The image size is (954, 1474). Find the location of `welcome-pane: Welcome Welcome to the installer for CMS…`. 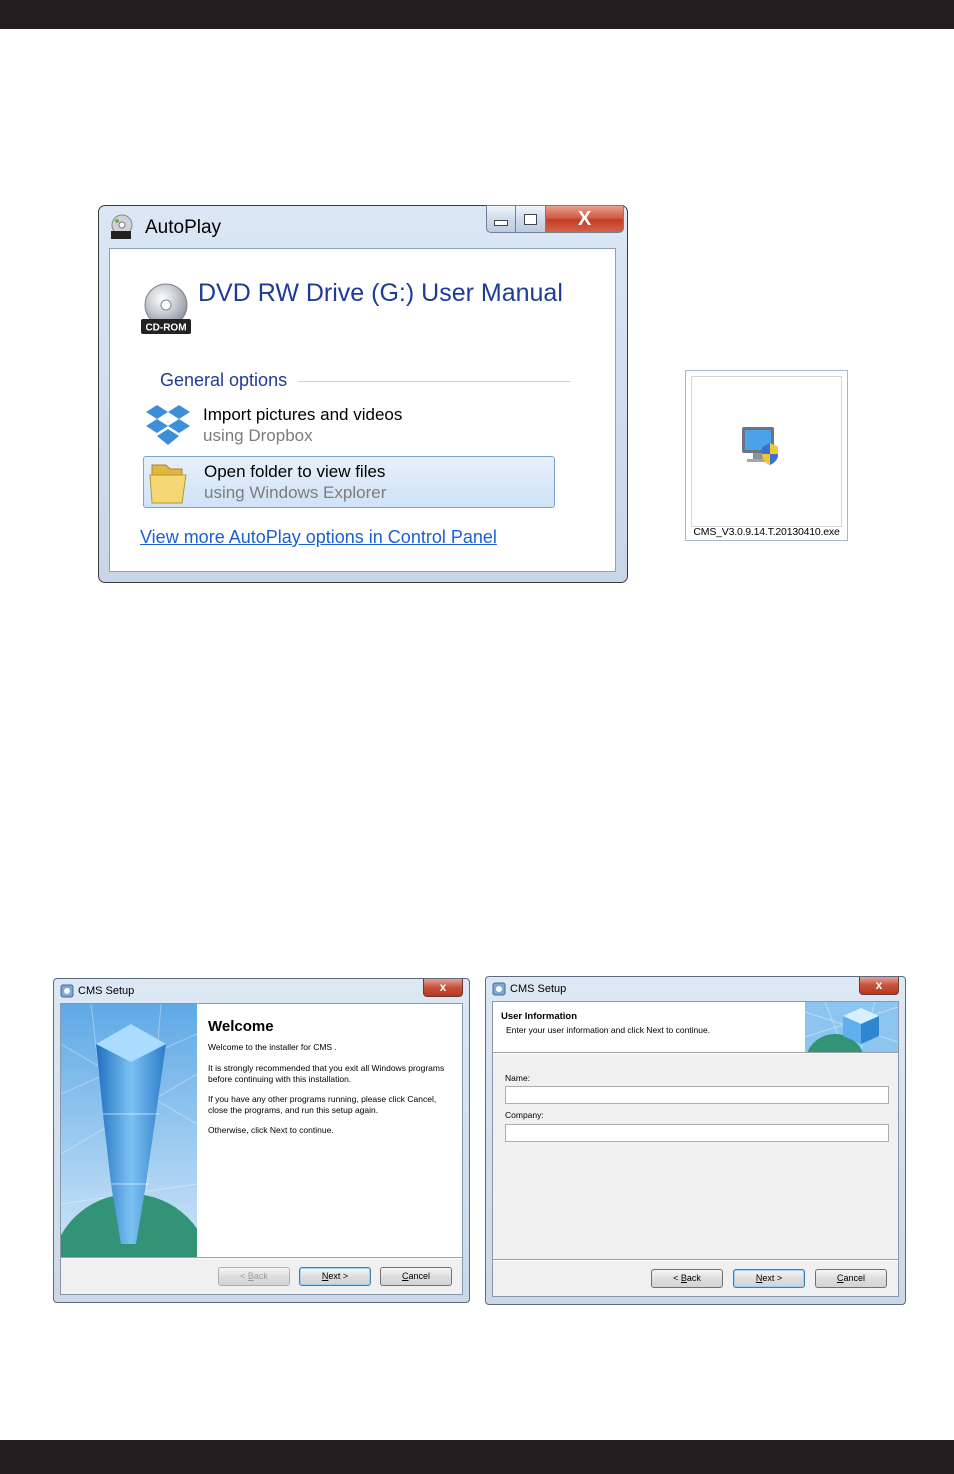

welcome-pane: Welcome Welcome to the installer for CMS… is located at coordinates (329, 1130).